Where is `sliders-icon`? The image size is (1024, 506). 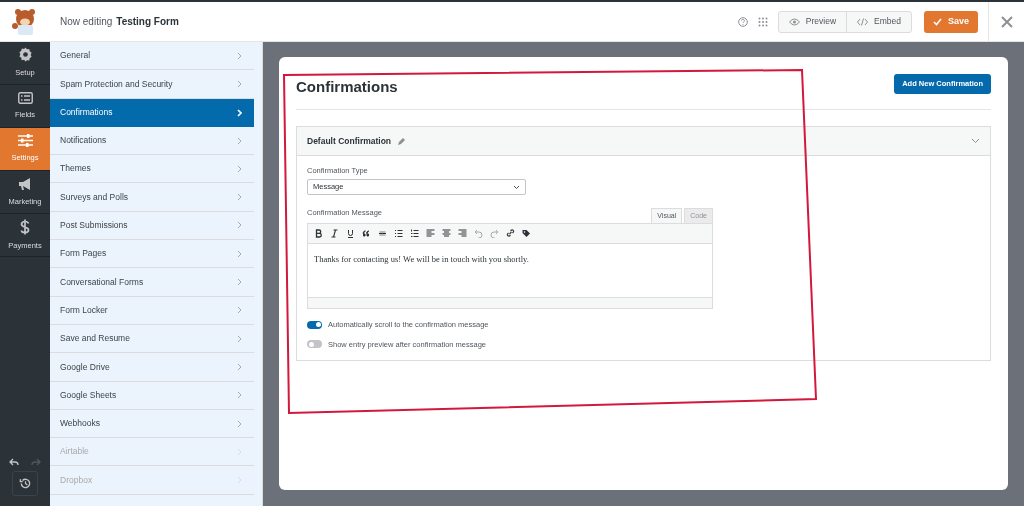
sliders-icon is located at coordinates (25, 141).